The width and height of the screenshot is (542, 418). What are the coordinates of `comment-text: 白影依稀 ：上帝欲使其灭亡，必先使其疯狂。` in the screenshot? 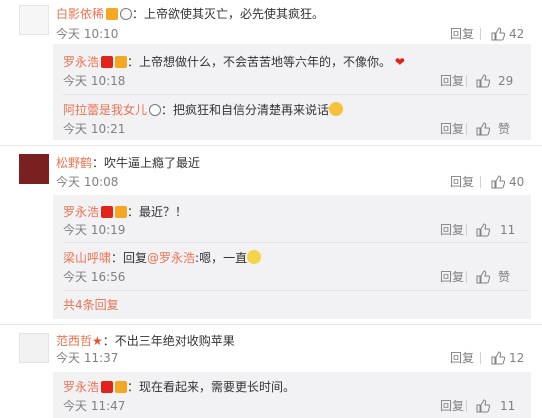 It's located at (190, 14).